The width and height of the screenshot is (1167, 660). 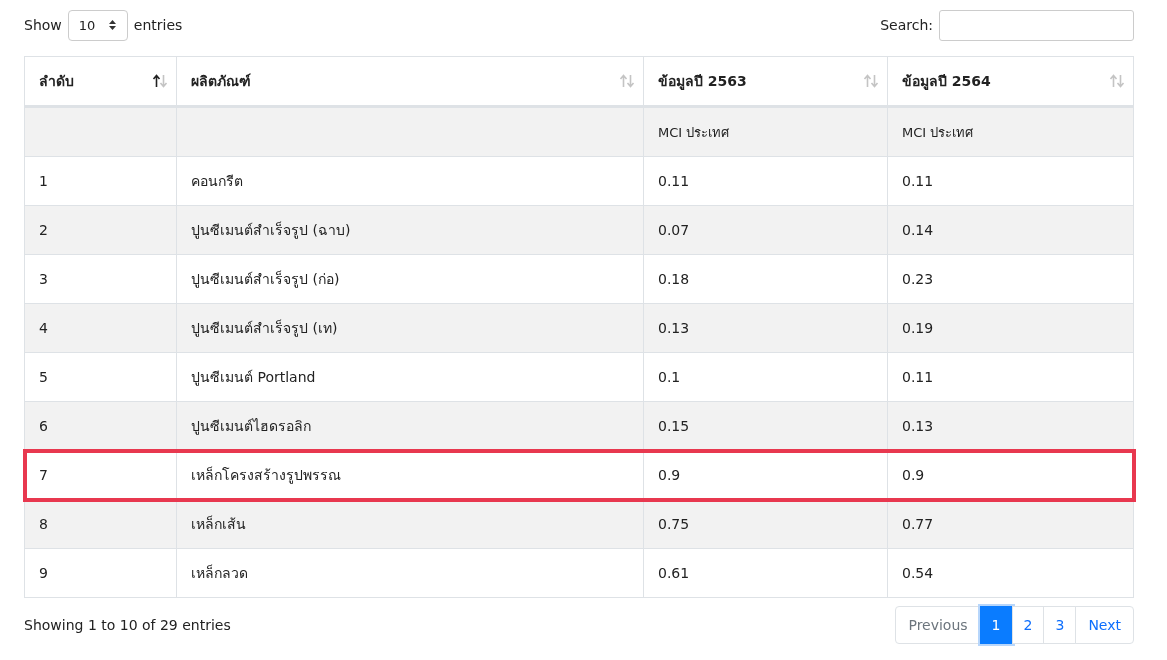 What do you see at coordinates (674, 279) in the screenshot?
I see `table-cell: 0.18` at bounding box center [674, 279].